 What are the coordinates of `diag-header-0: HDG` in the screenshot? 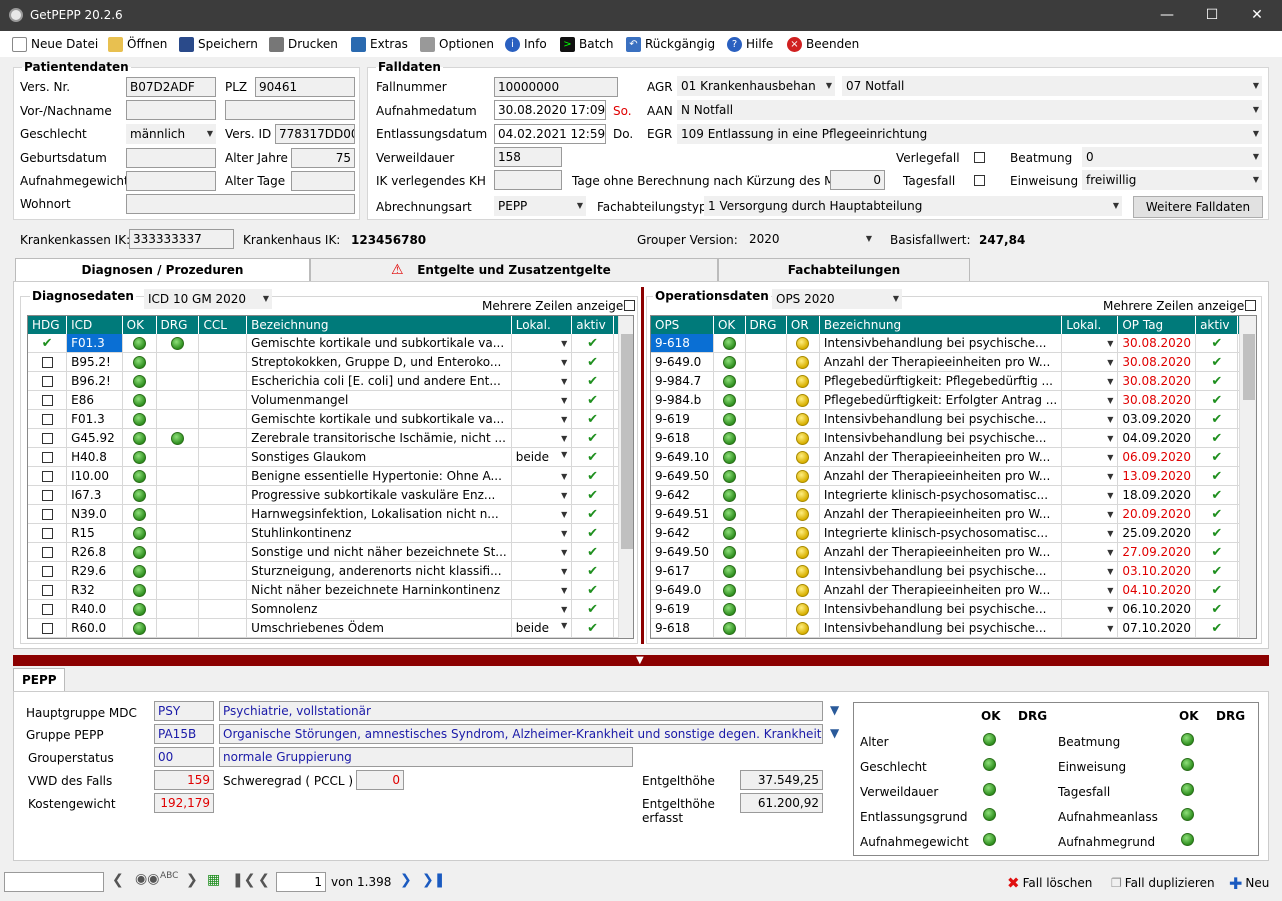 It's located at (48, 325).